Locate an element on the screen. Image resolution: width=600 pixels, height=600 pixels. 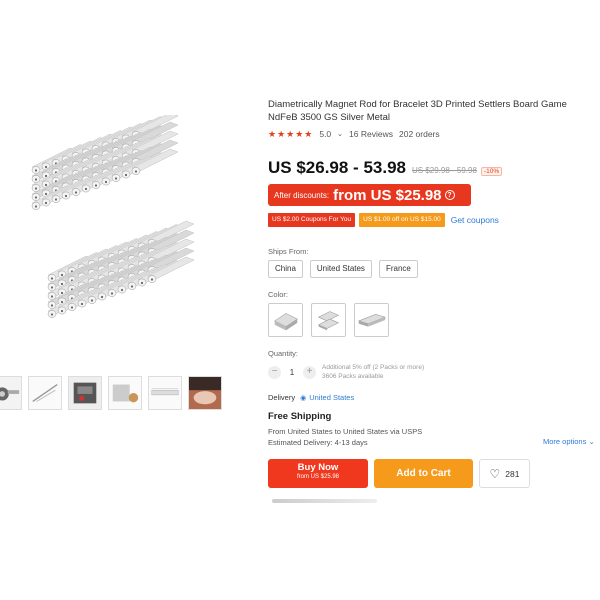
delivery-label: Delivery is located at coordinates (282, 397).